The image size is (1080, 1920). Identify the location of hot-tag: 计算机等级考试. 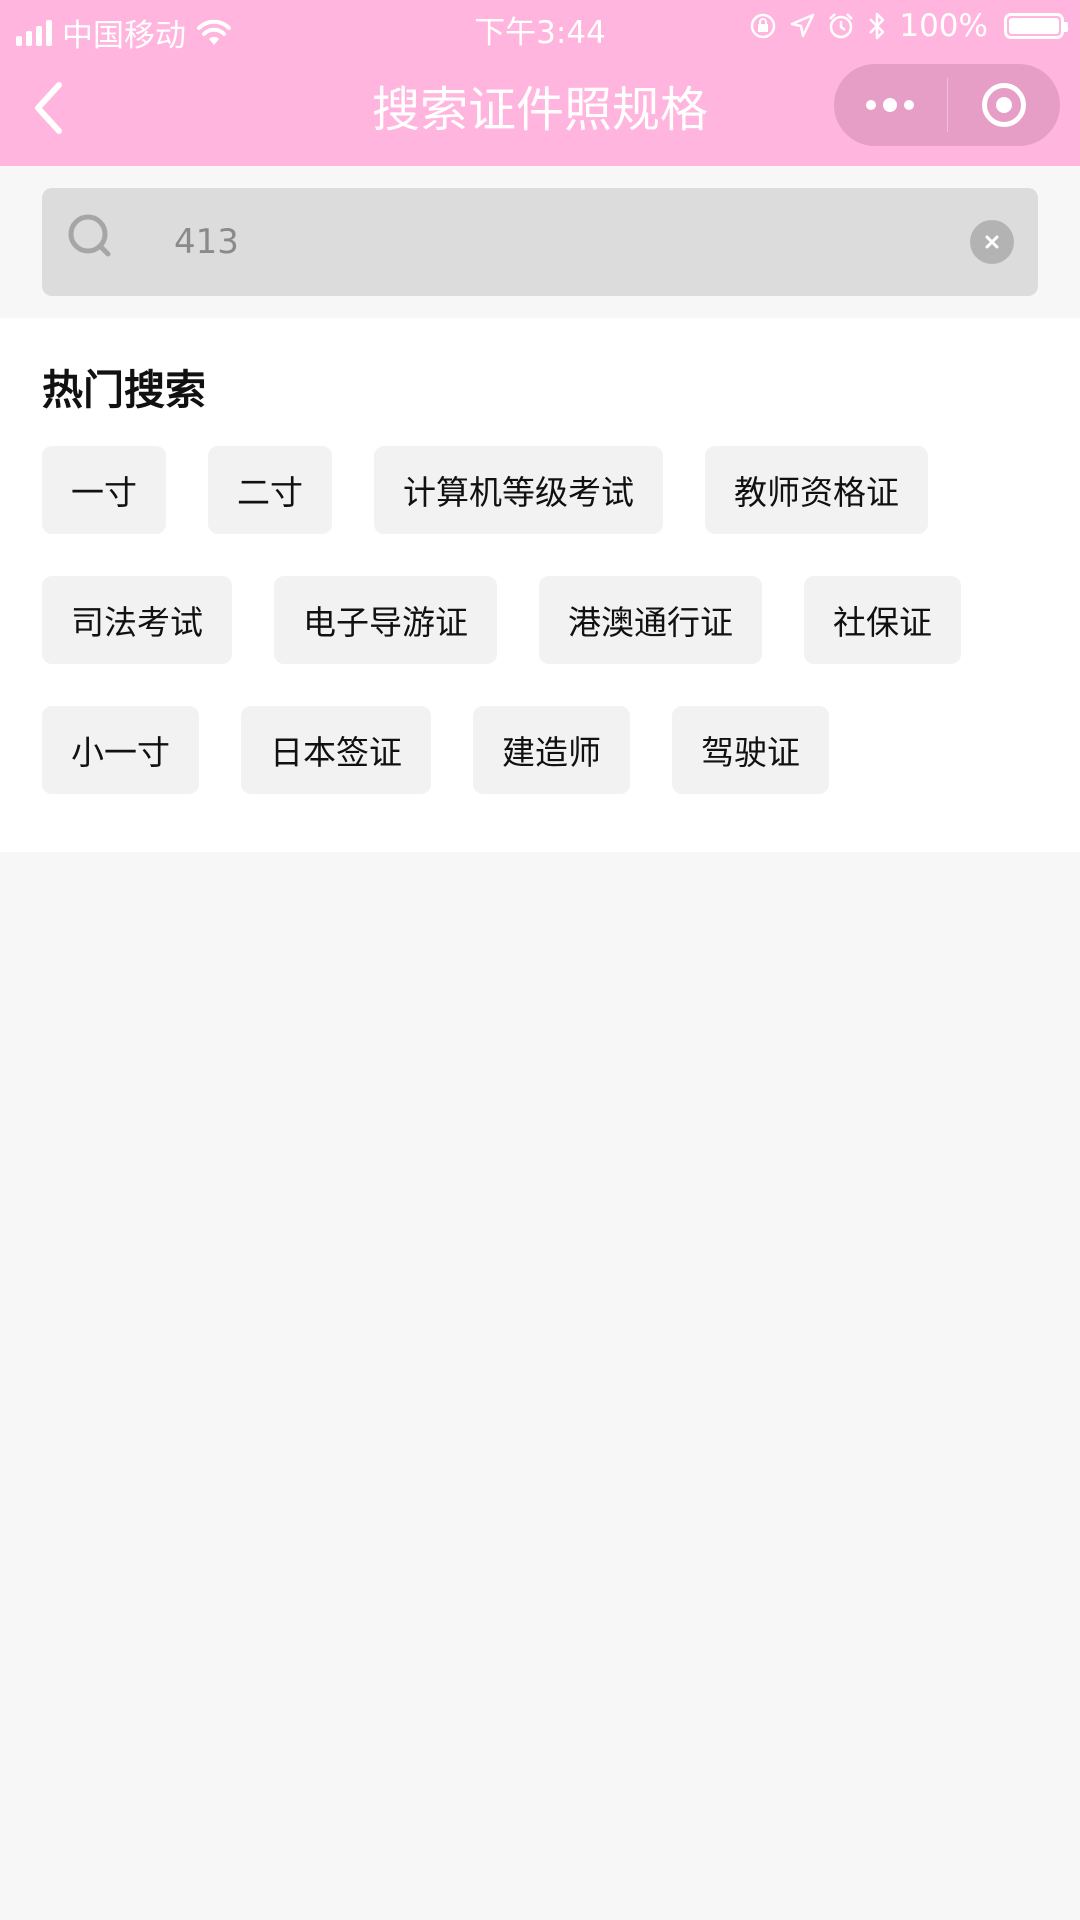
(518, 490).